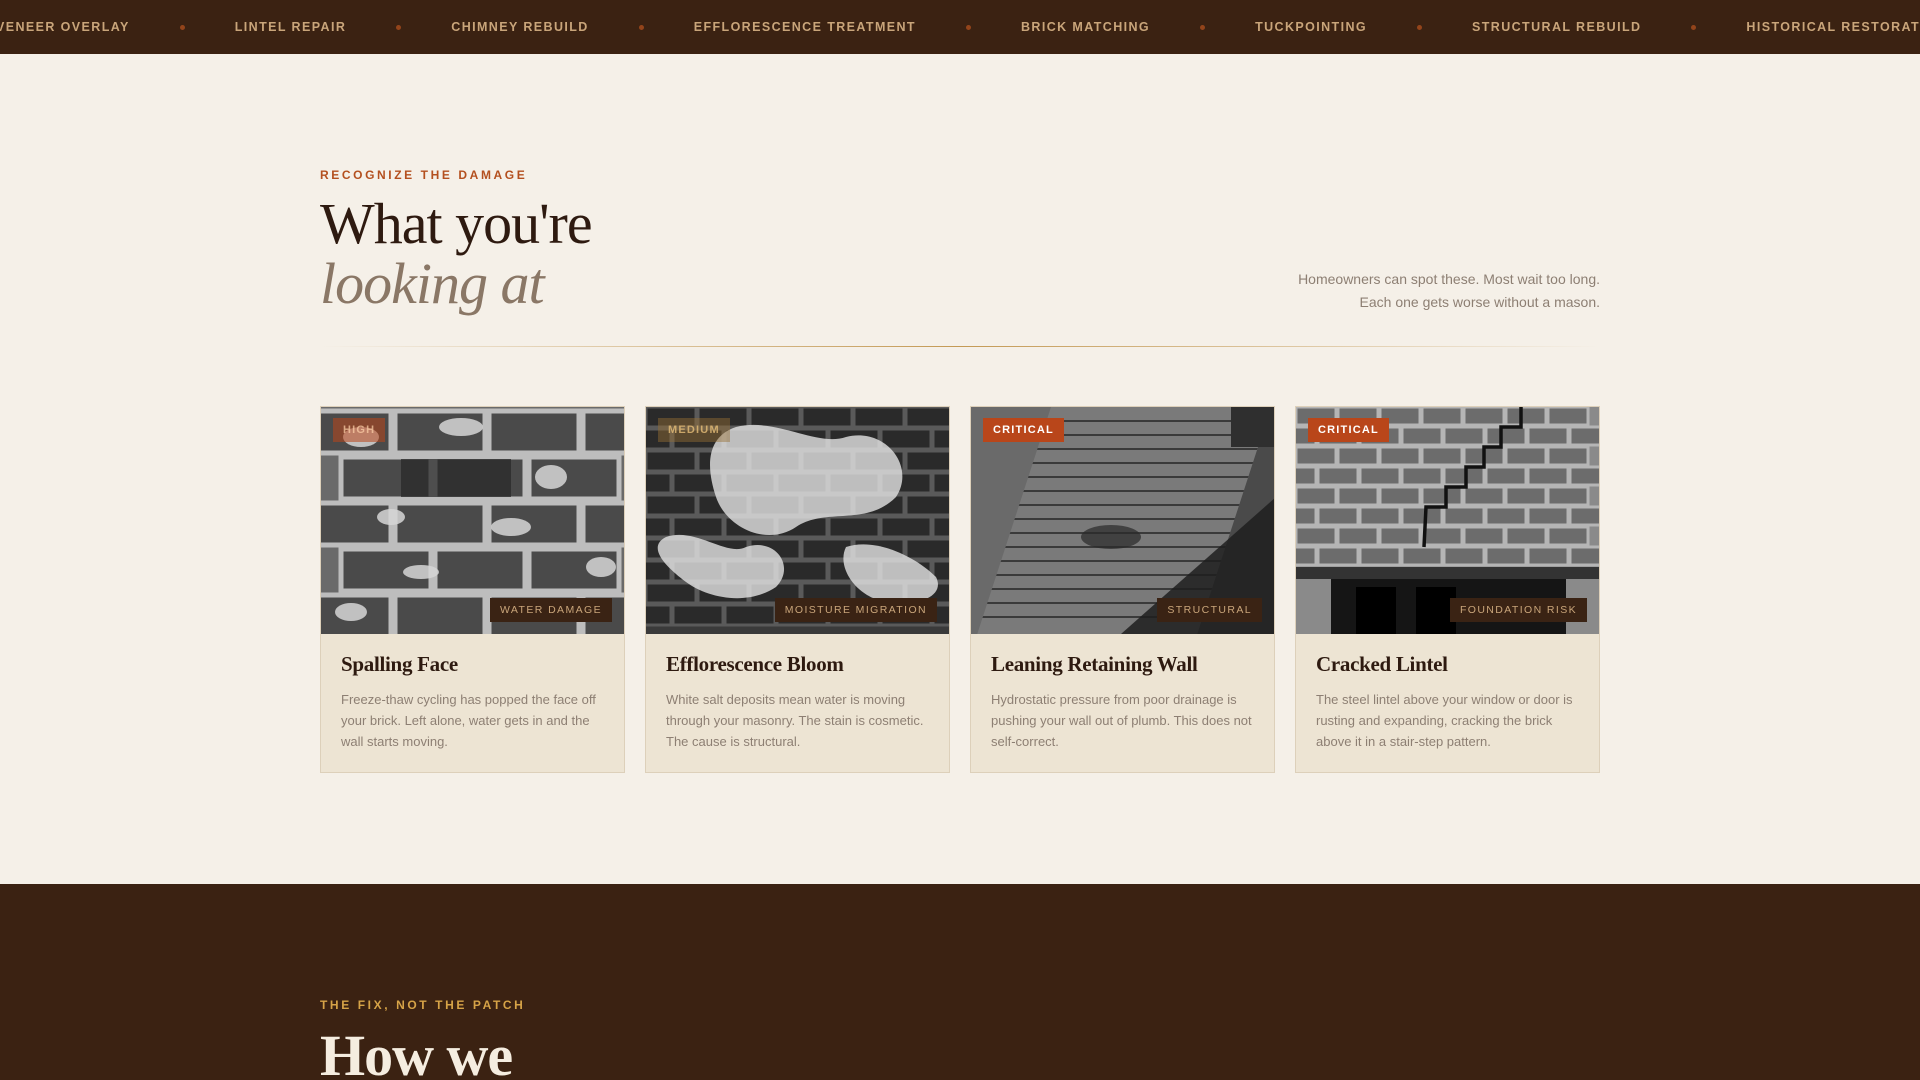  I want to click on cracked-lintel-photo: CRITICAL FOUNDATION RISK, so click(1447, 520).